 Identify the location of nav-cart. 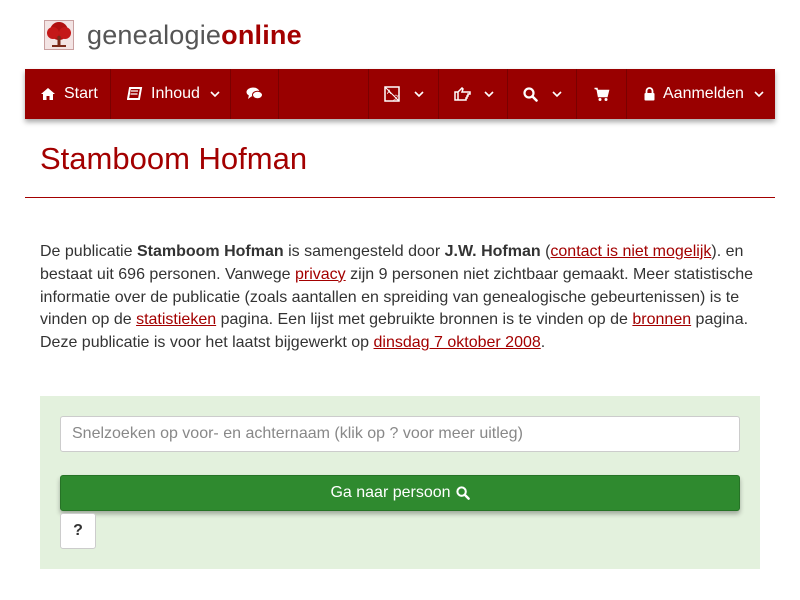
(602, 94).